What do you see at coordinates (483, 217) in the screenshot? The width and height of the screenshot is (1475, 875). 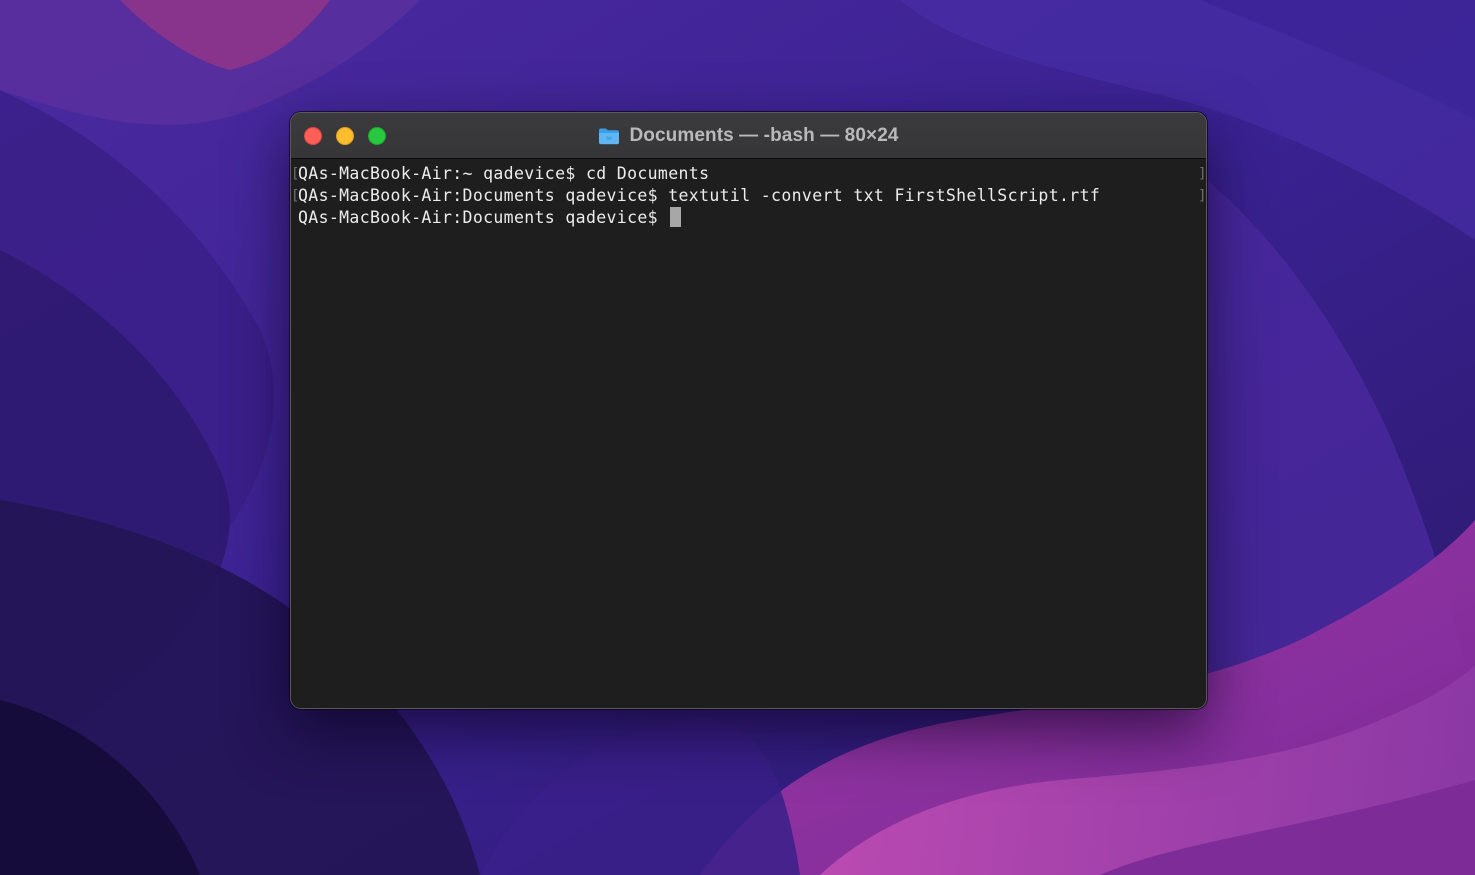 I see `terminal-prompt: QAs-MacBook-Air:Documents qadevice$` at bounding box center [483, 217].